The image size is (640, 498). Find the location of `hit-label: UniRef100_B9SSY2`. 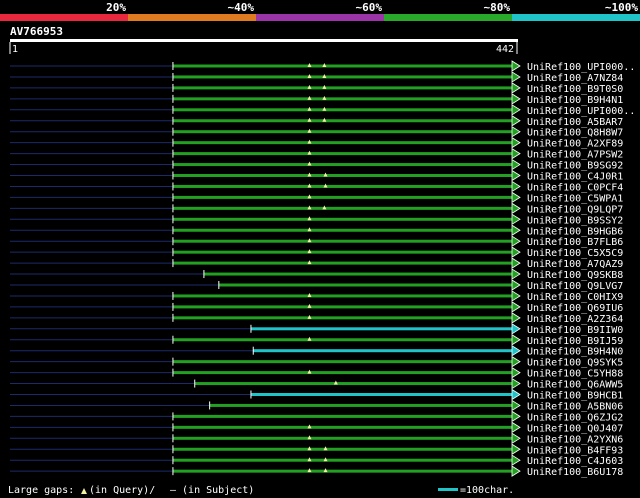

hit-label: UniRef100_B9SSY2 is located at coordinates (575, 220).